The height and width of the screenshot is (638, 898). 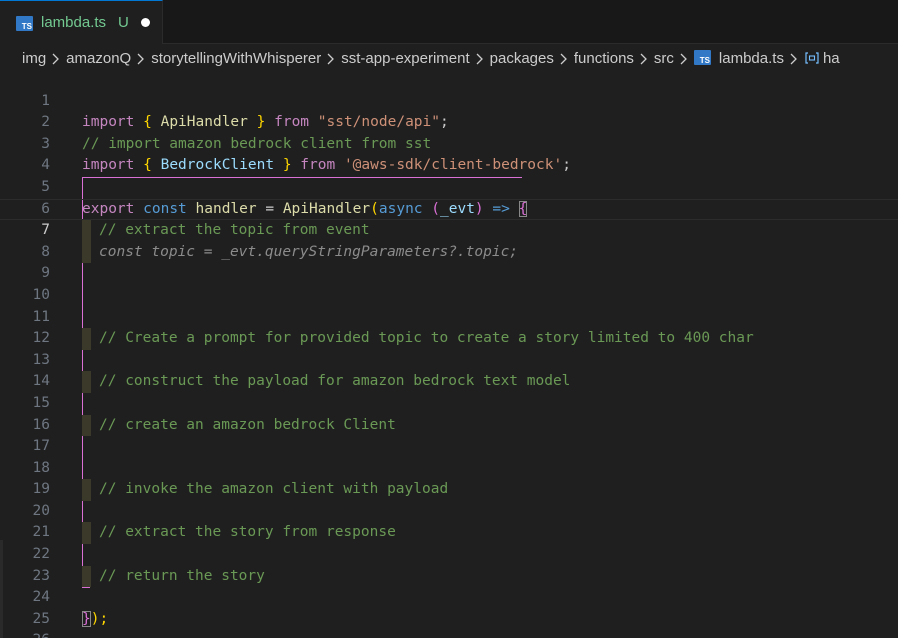 I want to click on tab-lambda-ts: TS lambda.ts U, so click(x=81, y=22).